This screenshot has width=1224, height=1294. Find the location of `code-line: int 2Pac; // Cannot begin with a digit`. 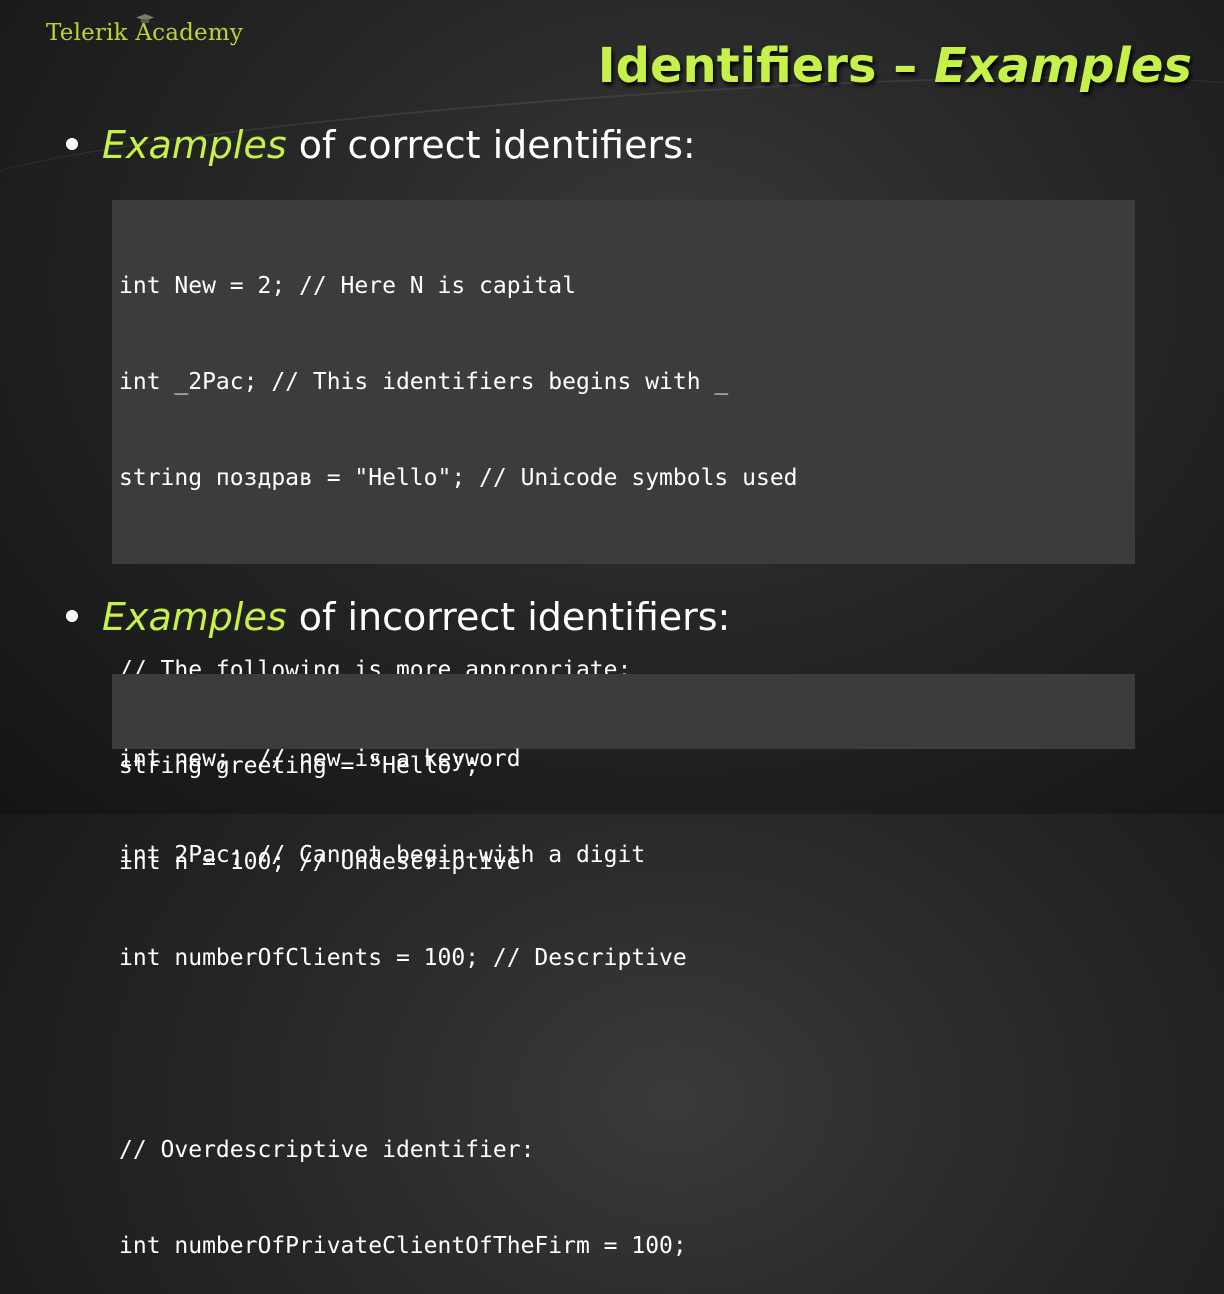

code-line: int 2Pac; // Cannot begin with a digit is located at coordinates (382, 855).